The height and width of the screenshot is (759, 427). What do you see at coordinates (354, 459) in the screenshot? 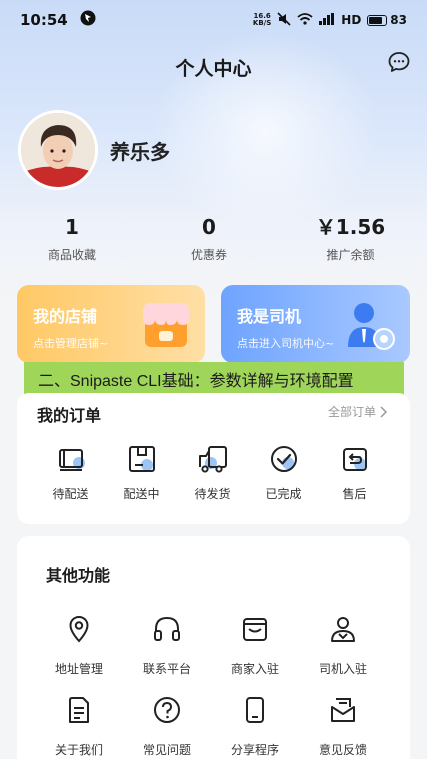
I see `return-icon` at bounding box center [354, 459].